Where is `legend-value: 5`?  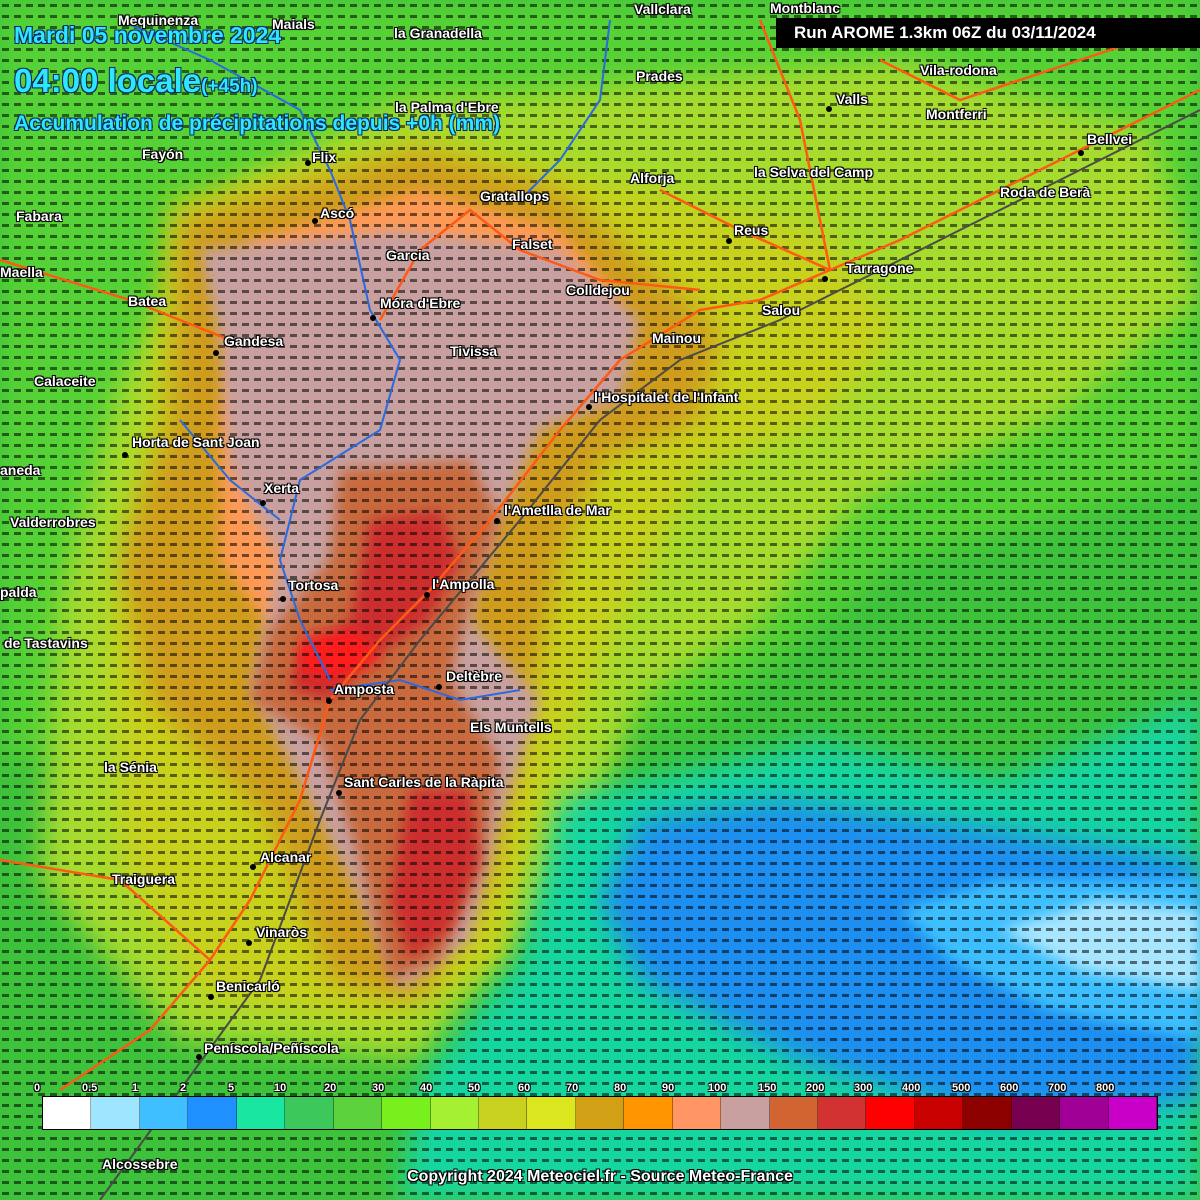 legend-value: 5 is located at coordinates (231, 1088).